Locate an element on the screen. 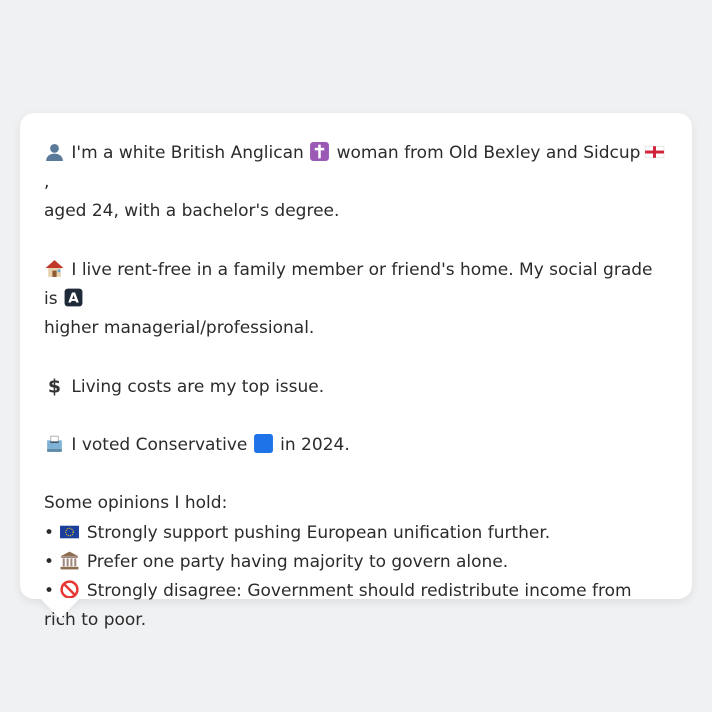  house-icon is located at coordinates (54, 268).